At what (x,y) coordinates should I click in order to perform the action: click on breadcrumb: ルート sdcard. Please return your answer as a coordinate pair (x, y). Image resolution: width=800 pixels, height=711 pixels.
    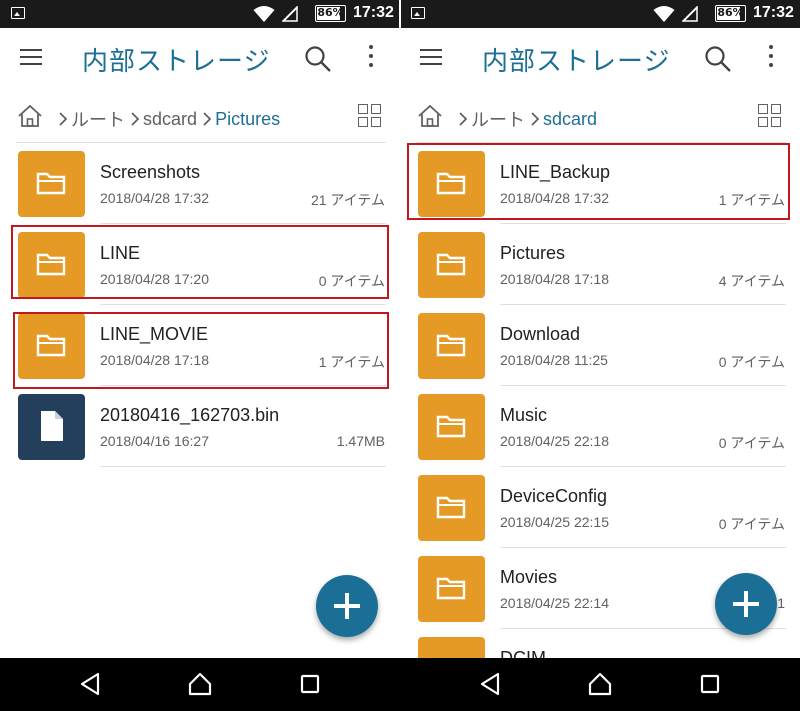
    Looking at the image, I should click on (600, 118).